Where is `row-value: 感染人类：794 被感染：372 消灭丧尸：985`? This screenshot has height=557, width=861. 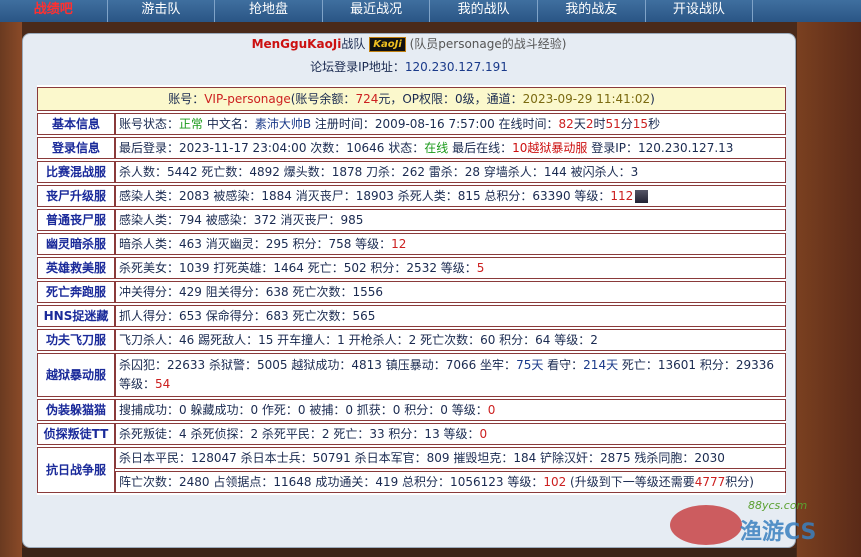 row-value: 感染人类：794 被感染：372 消灭丧尸：985 is located at coordinates (241, 220).